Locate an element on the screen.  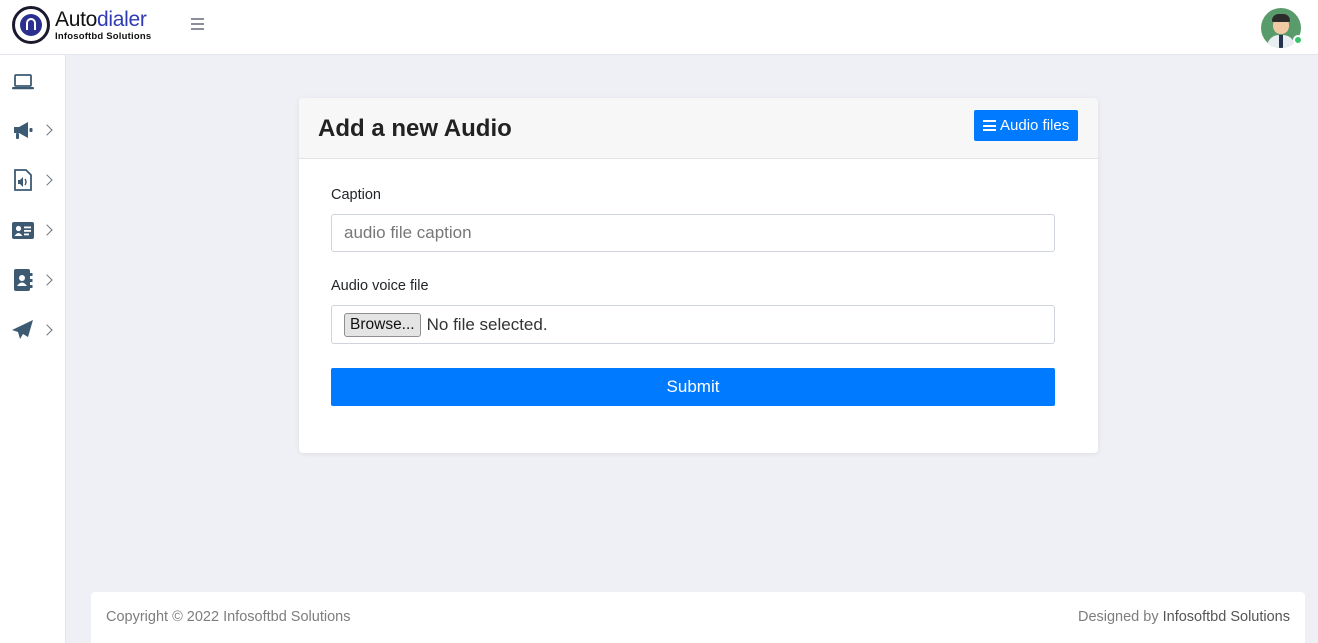
sidebar-item-dashboard is located at coordinates (33, 82).